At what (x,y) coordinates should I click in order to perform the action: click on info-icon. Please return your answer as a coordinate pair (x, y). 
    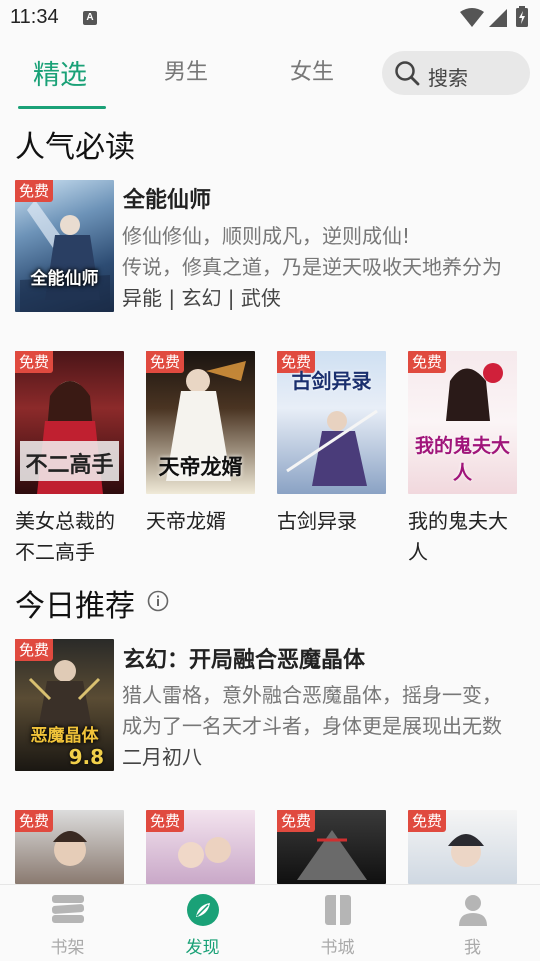
    Looking at the image, I should click on (158, 601).